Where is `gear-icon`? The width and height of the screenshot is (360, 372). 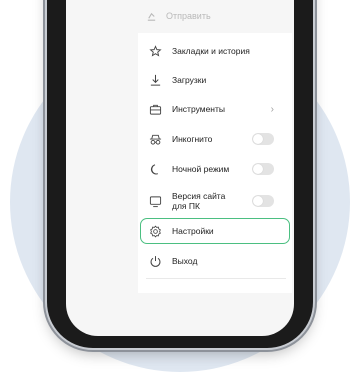 gear-icon is located at coordinates (155, 231).